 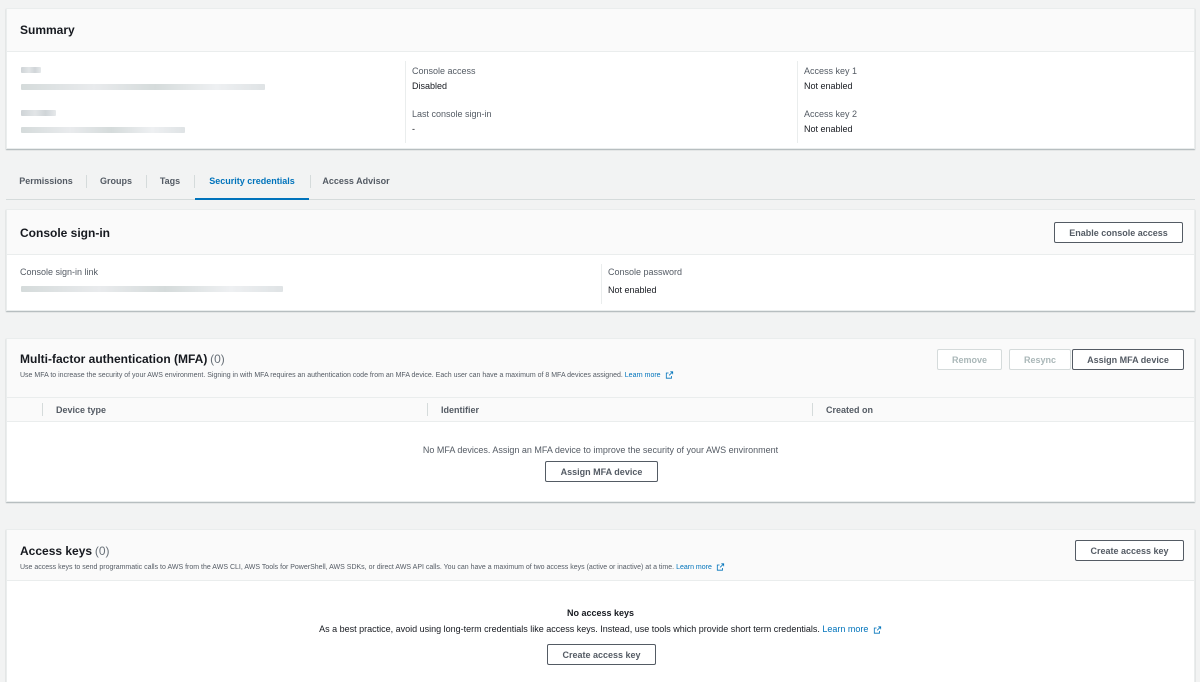 I want to click on mfa-title: Multi-factor authentication (MFA), so click(x=114, y=359).